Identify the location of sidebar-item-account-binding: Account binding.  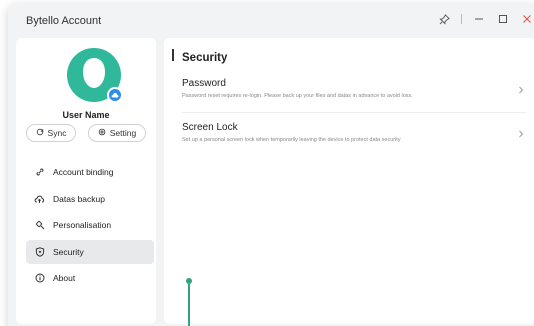
(90, 172).